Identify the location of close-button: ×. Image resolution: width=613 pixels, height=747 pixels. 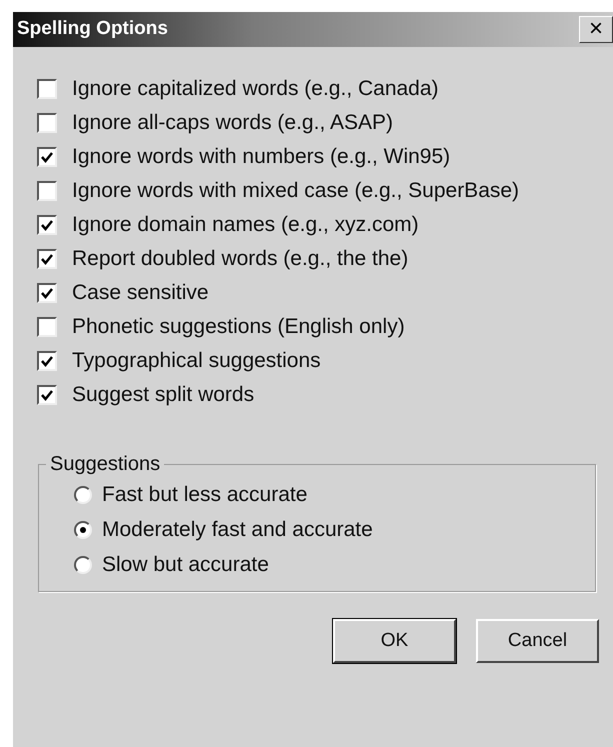
(596, 29).